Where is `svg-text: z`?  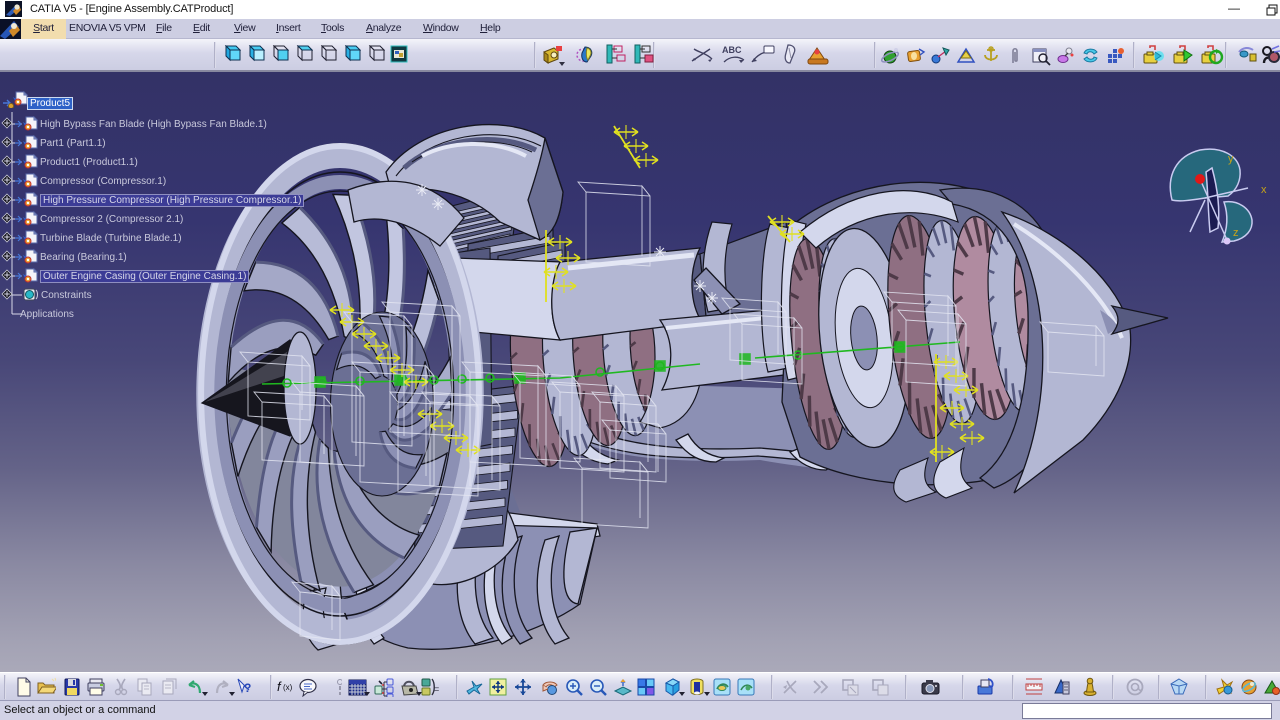
svg-text: z is located at coordinates (1236, 233).